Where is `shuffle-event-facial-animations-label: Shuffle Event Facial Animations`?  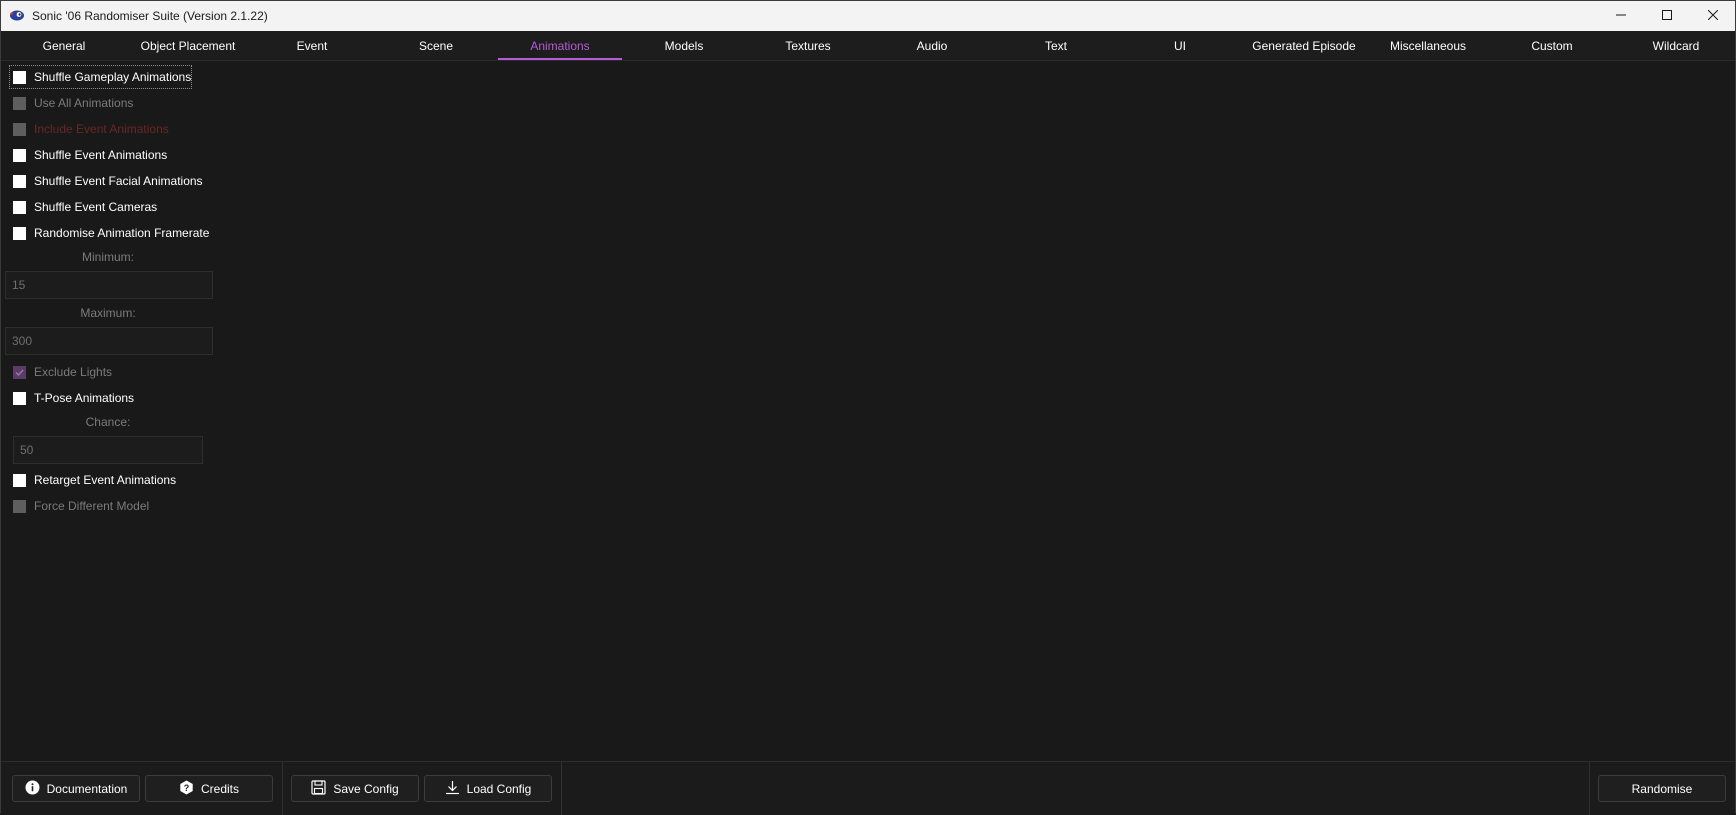 shuffle-event-facial-animations-label: Shuffle Event Facial Animations is located at coordinates (118, 181).